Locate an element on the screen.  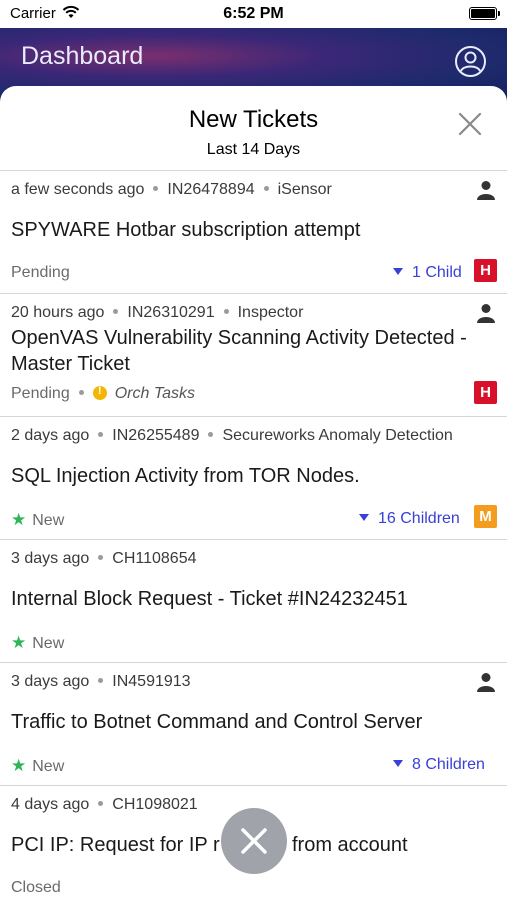
children-toggle: 1 Child is located at coordinates (427, 273).